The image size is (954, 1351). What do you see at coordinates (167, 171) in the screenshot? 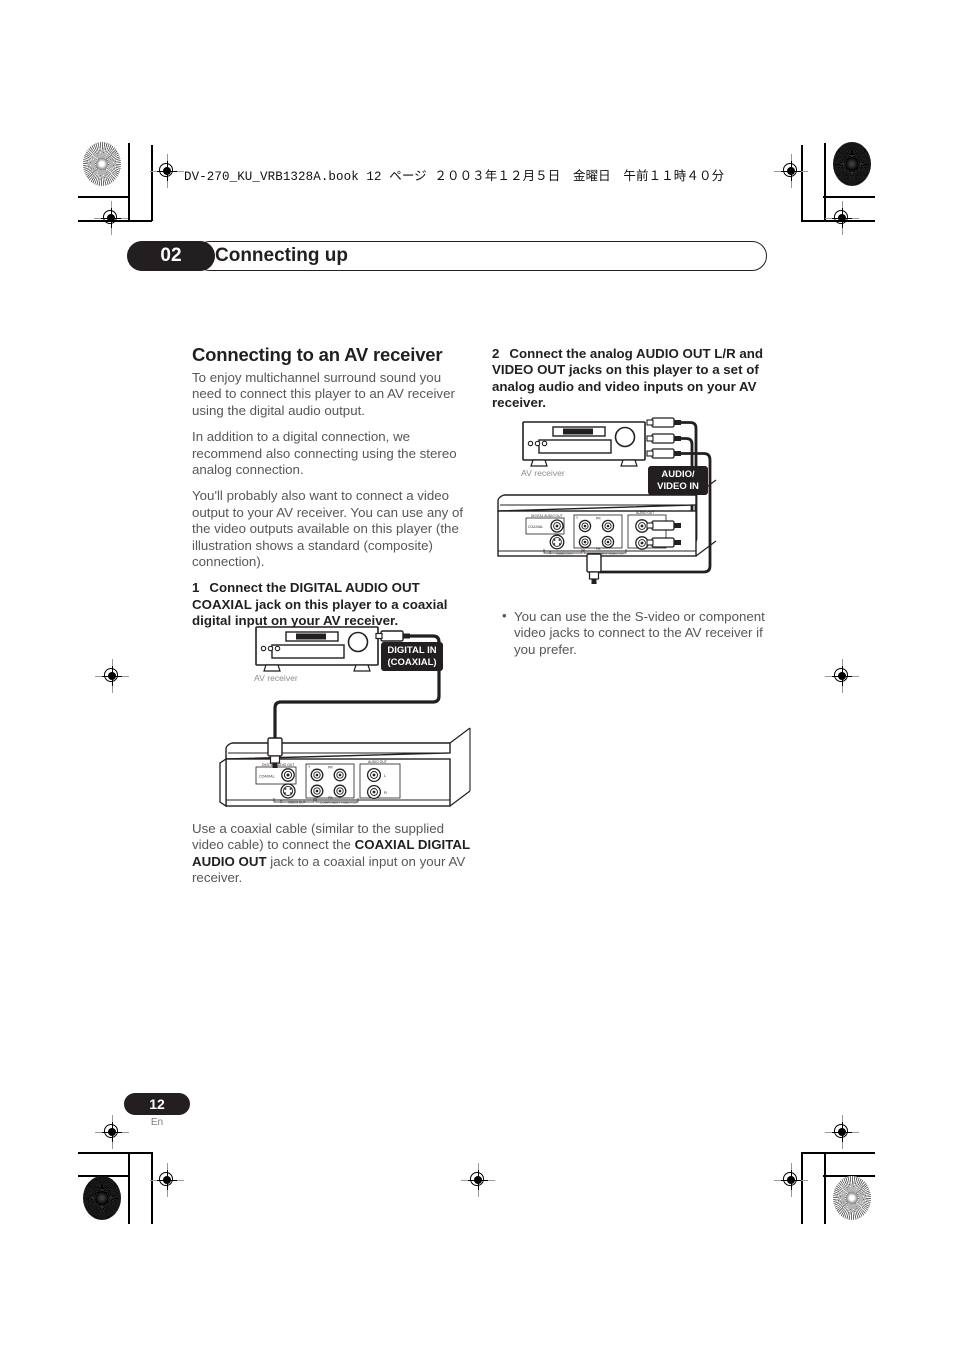
I see `registration-target-top-left` at bounding box center [167, 171].